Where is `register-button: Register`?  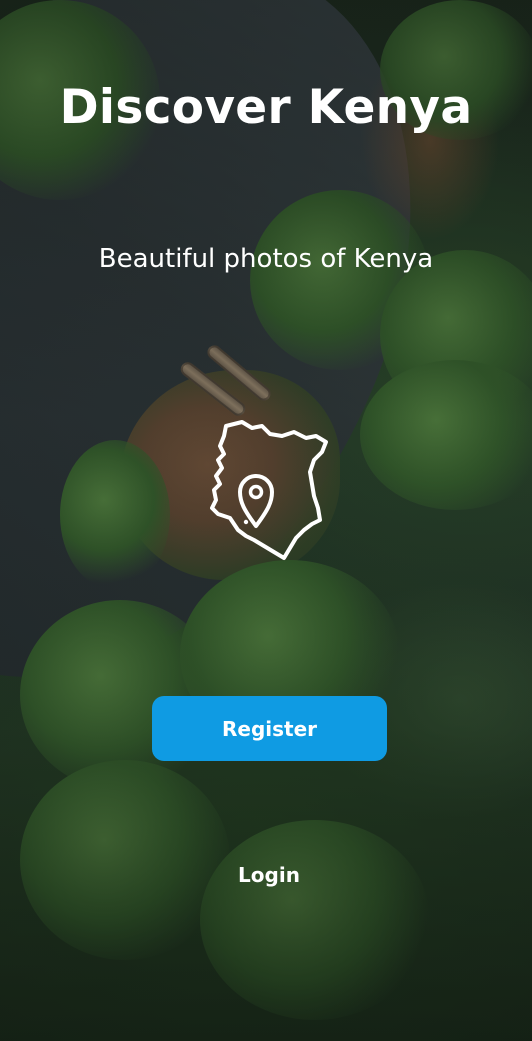
register-button: Register is located at coordinates (269, 728).